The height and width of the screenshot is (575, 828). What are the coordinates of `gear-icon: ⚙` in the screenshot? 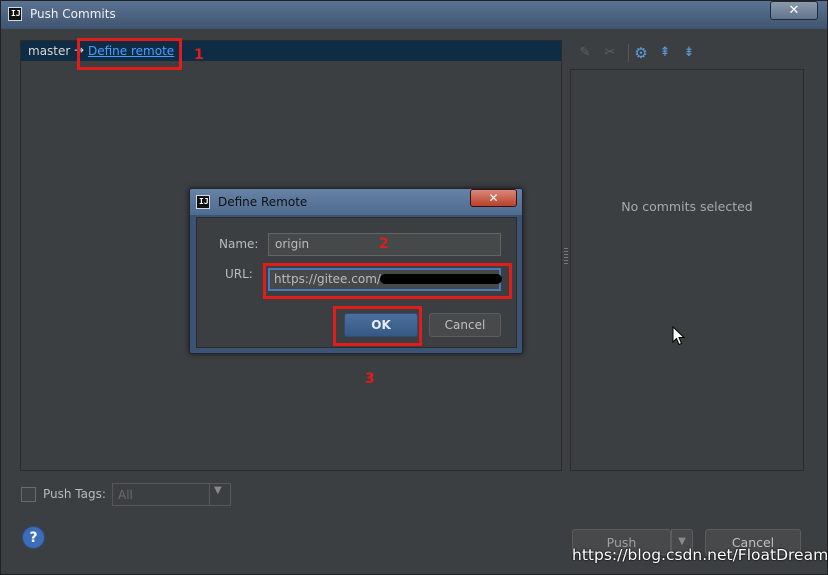 It's located at (641, 53).